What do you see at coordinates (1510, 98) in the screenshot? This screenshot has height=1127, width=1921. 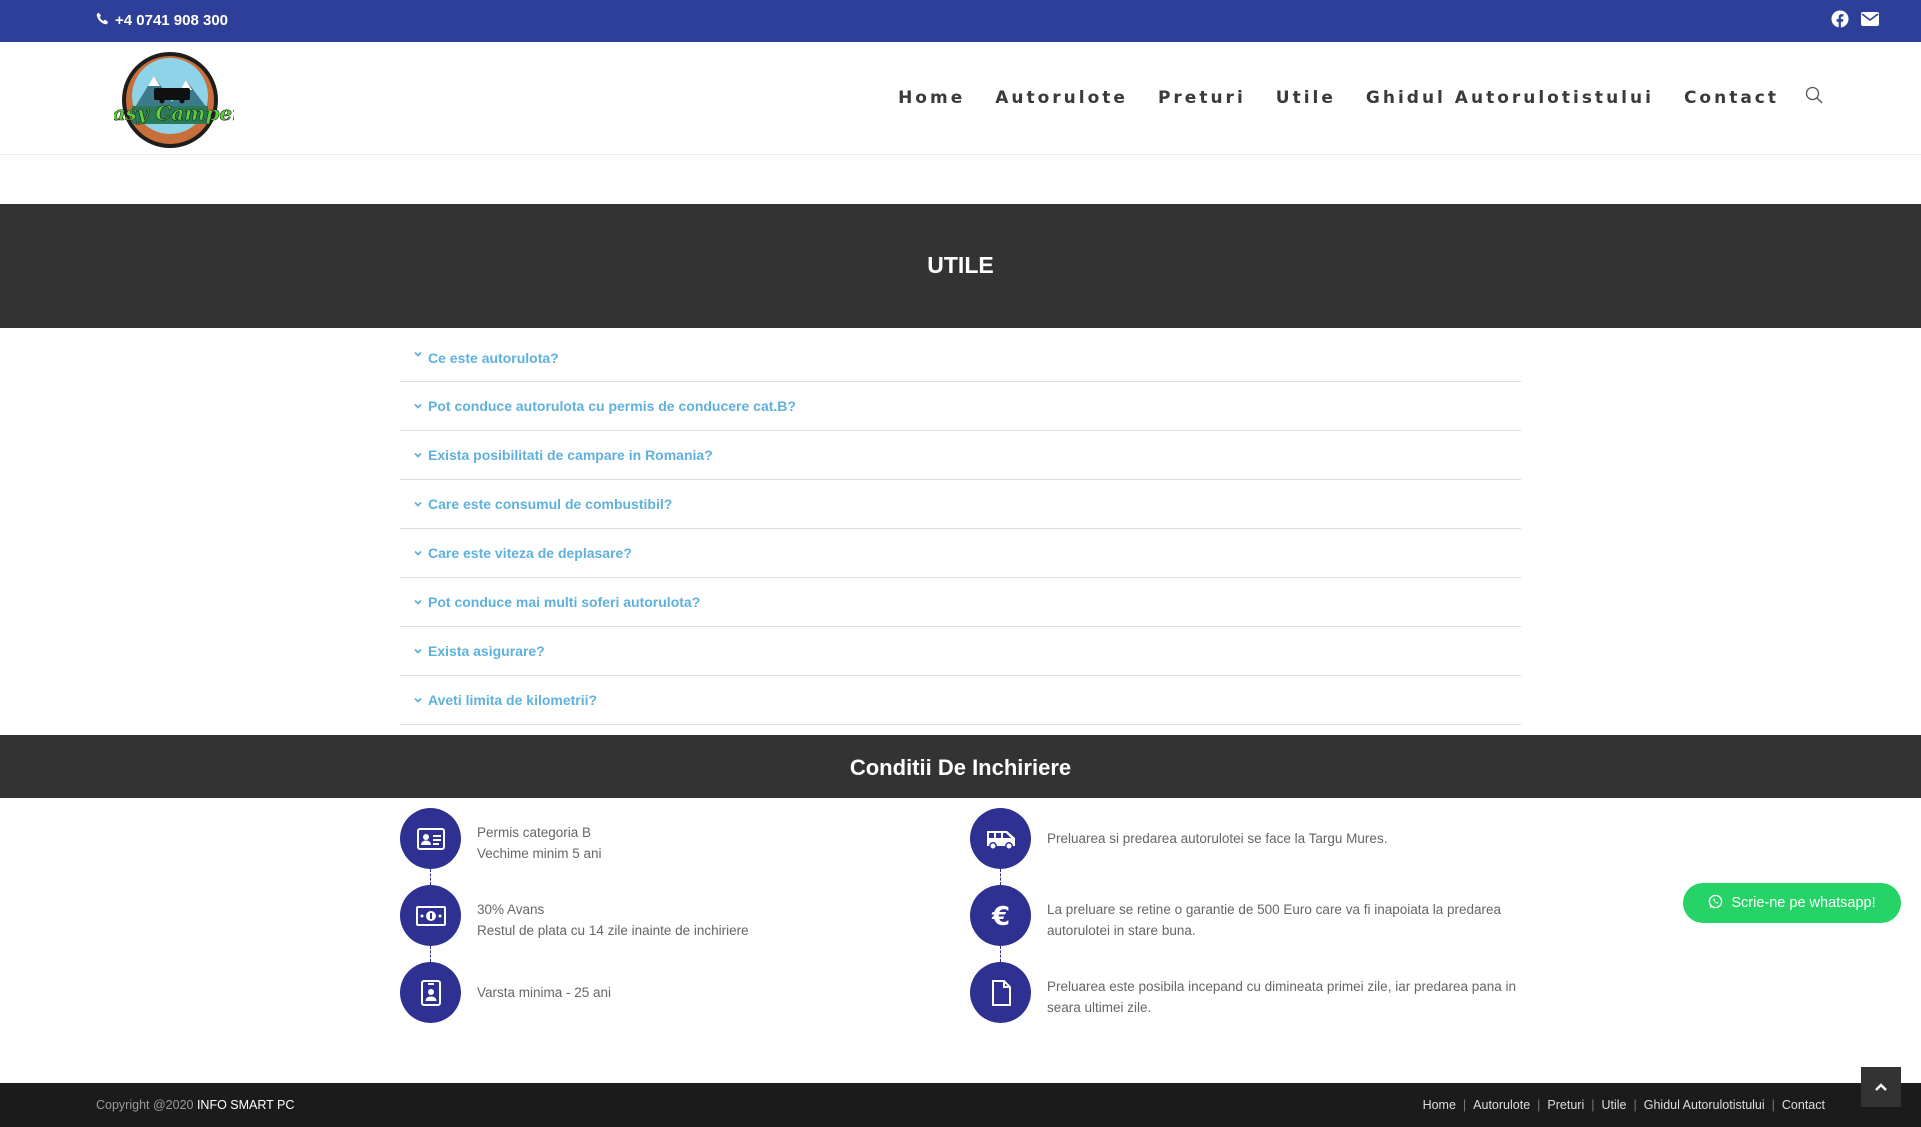 I see `nav-ghidul: Ghidul Autorulotistului` at bounding box center [1510, 98].